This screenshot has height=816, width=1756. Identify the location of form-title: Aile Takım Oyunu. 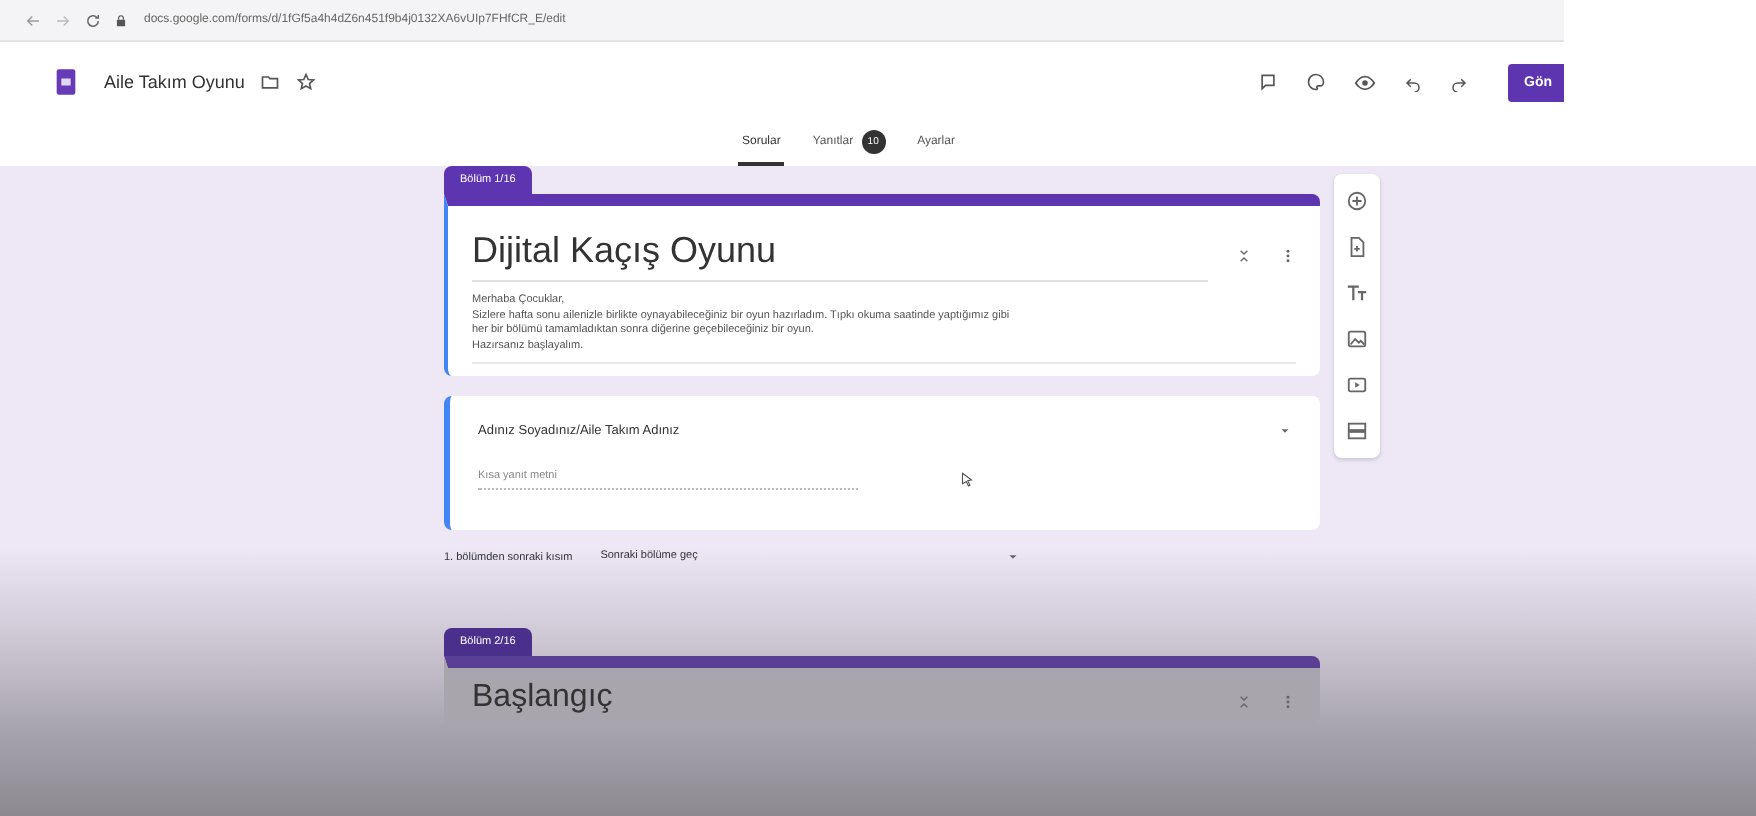
(174, 82).